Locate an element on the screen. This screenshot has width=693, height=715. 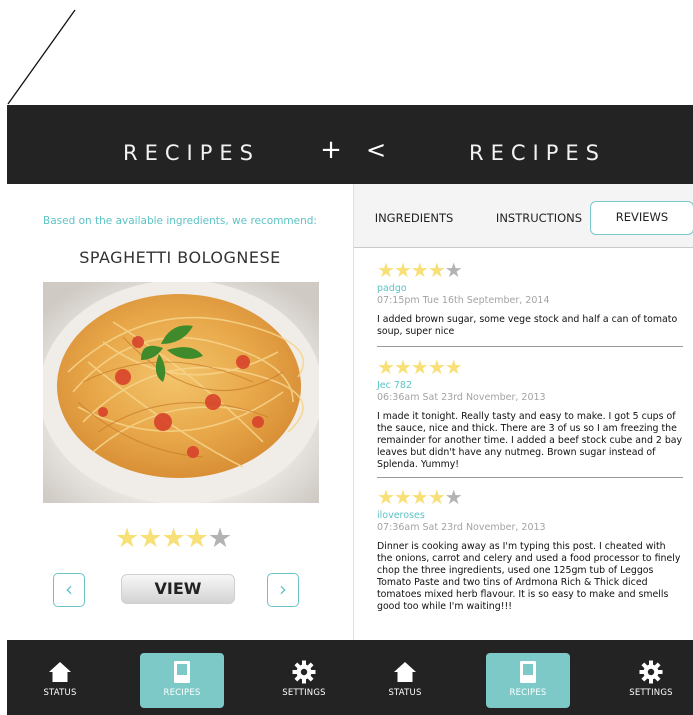
page-title-recipes: RECIPES is located at coordinates (191, 153).